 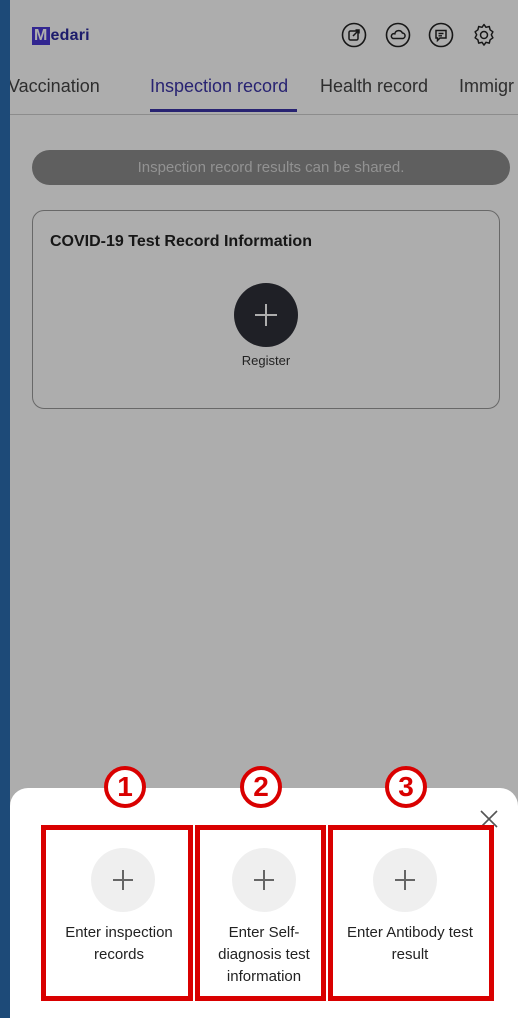 What do you see at coordinates (125, 787) in the screenshot?
I see `annotation-number-1: 1` at bounding box center [125, 787].